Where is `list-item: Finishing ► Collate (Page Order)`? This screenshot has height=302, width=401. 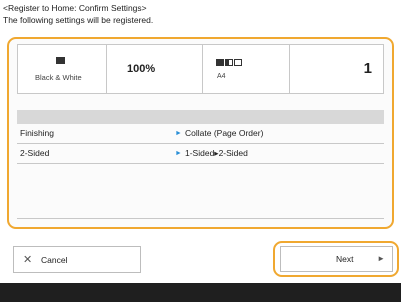
list-item: Finishing ► Collate (Page Order) is located at coordinates (200, 134).